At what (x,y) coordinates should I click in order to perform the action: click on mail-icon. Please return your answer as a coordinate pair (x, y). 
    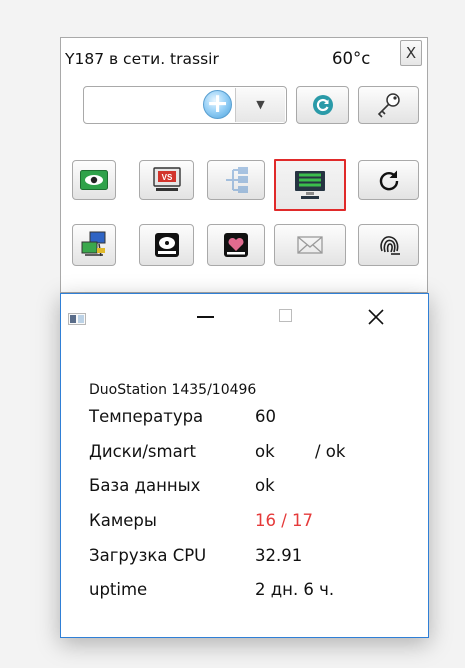
    Looking at the image, I should click on (310, 245).